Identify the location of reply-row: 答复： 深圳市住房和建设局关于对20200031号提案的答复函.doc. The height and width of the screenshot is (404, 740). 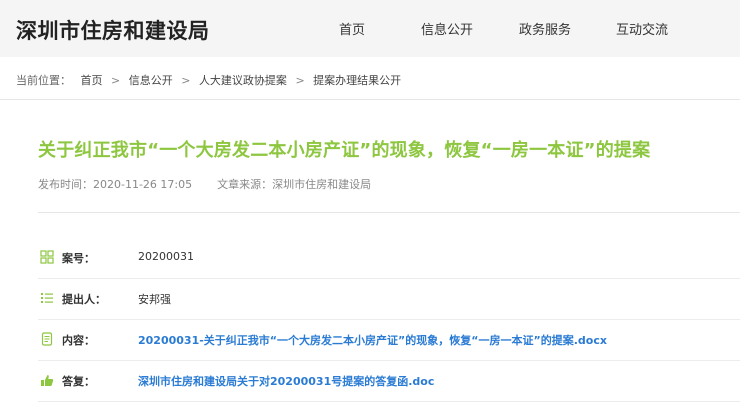
(389, 381).